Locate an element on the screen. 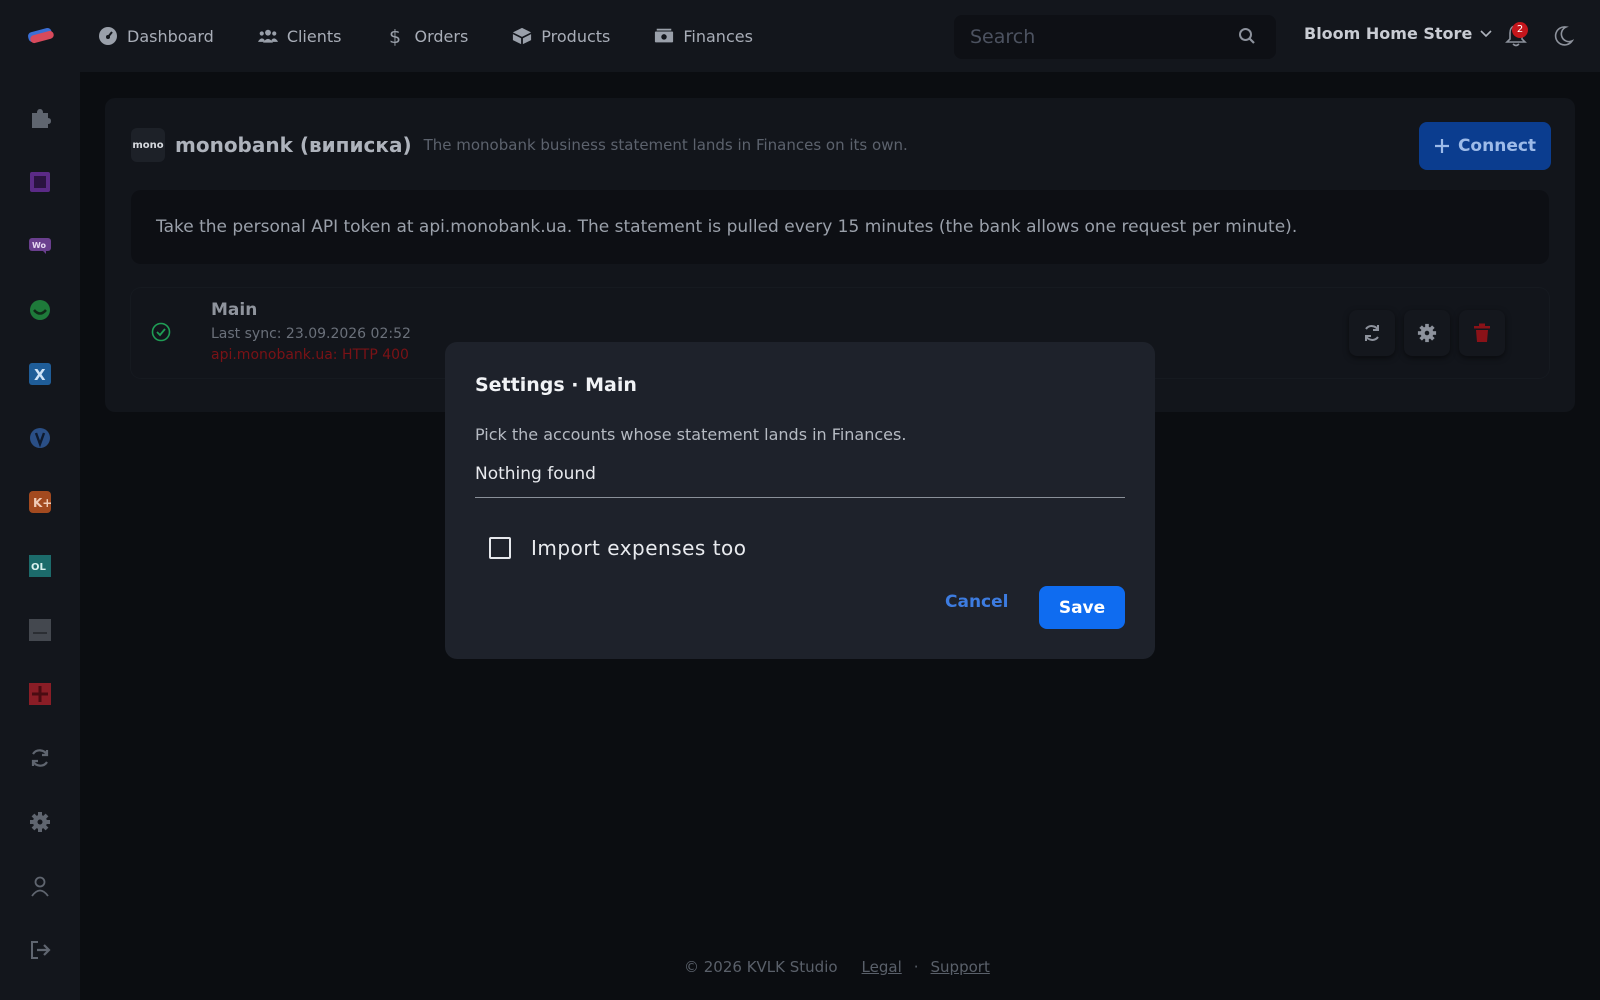  account-error: api.monobank.ua: HTTP 400 is located at coordinates (310, 355).